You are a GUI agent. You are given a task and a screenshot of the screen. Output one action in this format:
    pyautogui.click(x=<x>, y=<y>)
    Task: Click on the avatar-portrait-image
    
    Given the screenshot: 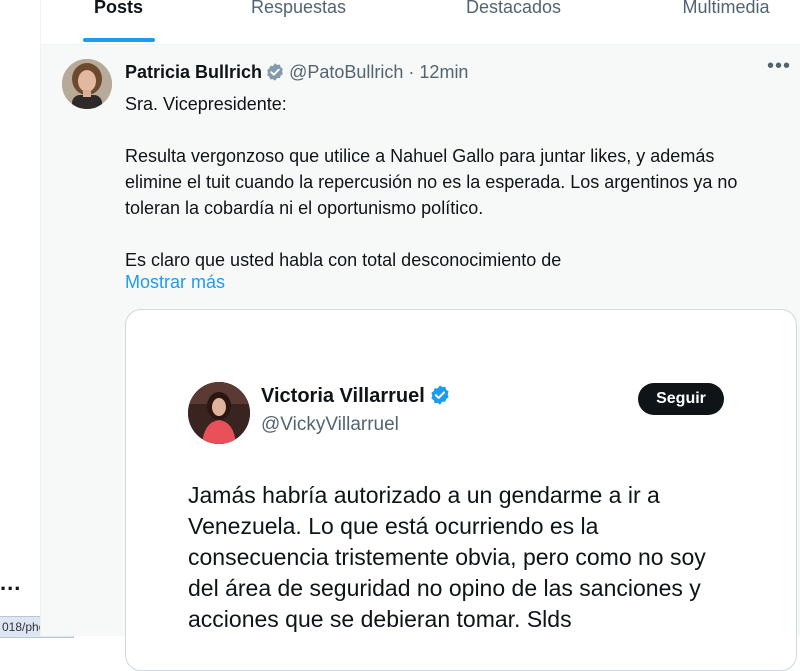 What is the action you would take?
    pyautogui.click(x=87, y=84)
    